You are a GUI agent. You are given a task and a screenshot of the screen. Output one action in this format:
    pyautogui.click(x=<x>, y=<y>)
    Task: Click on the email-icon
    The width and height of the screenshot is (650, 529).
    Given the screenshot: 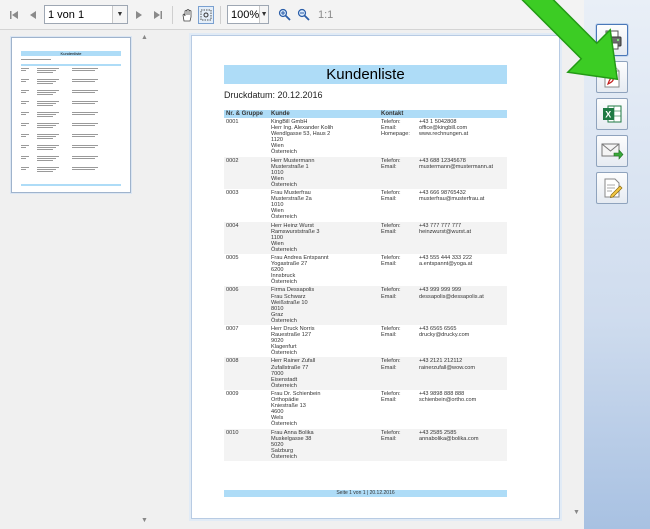 What is the action you would take?
    pyautogui.click(x=612, y=151)
    